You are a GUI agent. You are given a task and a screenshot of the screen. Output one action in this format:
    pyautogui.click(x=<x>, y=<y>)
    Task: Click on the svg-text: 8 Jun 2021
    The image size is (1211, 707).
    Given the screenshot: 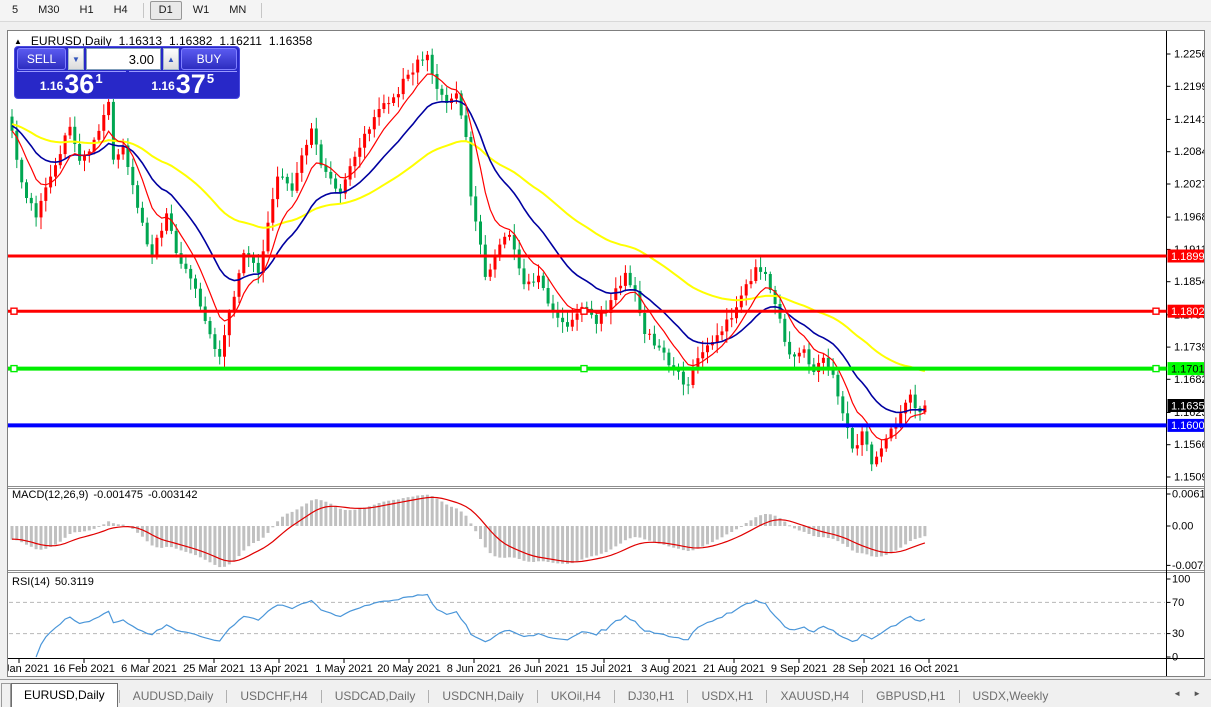 What is the action you would take?
    pyautogui.click(x=474, y=669)
    